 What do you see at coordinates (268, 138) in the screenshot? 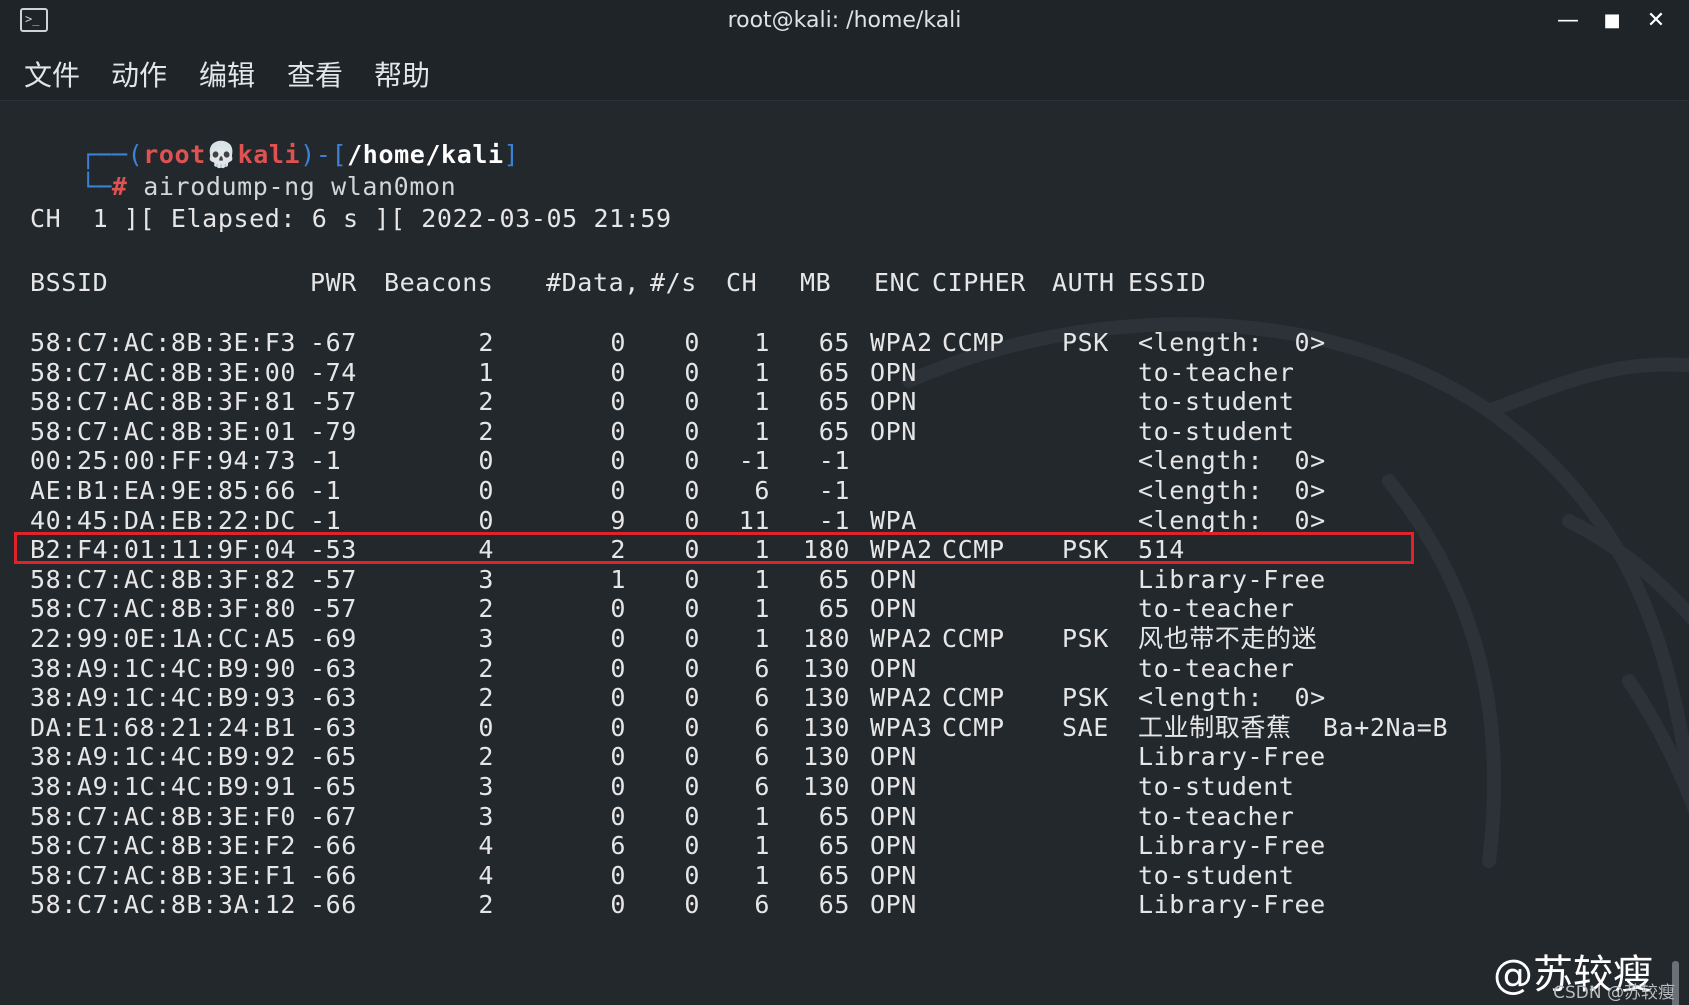
I see `prompt-line: ┌──(root💀kali)-[/home/kali]` at bounding box center [268, 138].